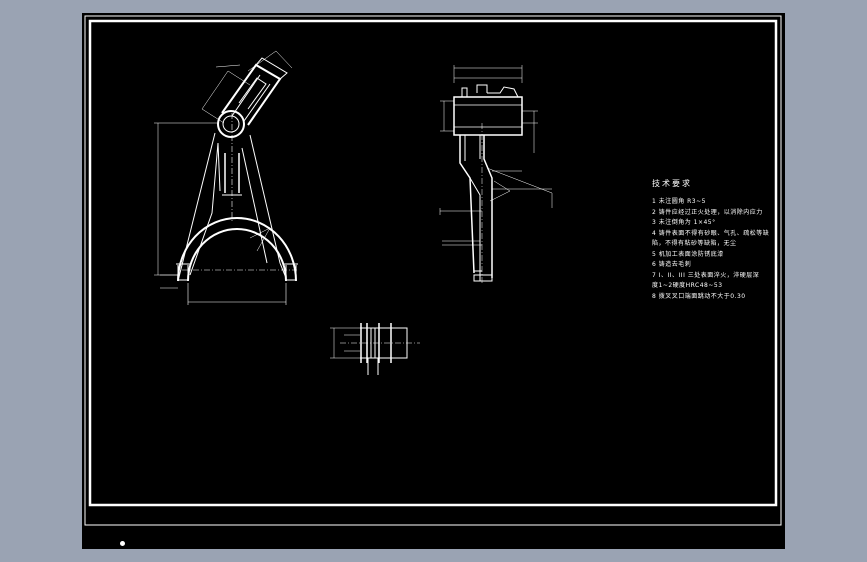  I want to click on fork-side-view, so click(496, 175).